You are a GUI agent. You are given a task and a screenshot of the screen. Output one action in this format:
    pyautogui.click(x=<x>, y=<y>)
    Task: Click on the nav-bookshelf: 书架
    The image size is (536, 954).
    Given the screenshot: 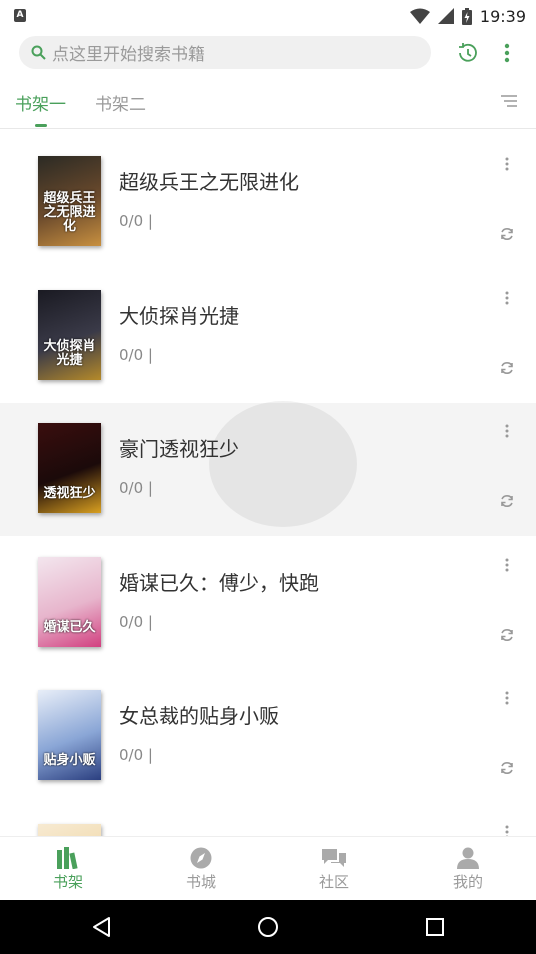 What is the action you would take?
    pyautogui.click(x=68, y=873)
    